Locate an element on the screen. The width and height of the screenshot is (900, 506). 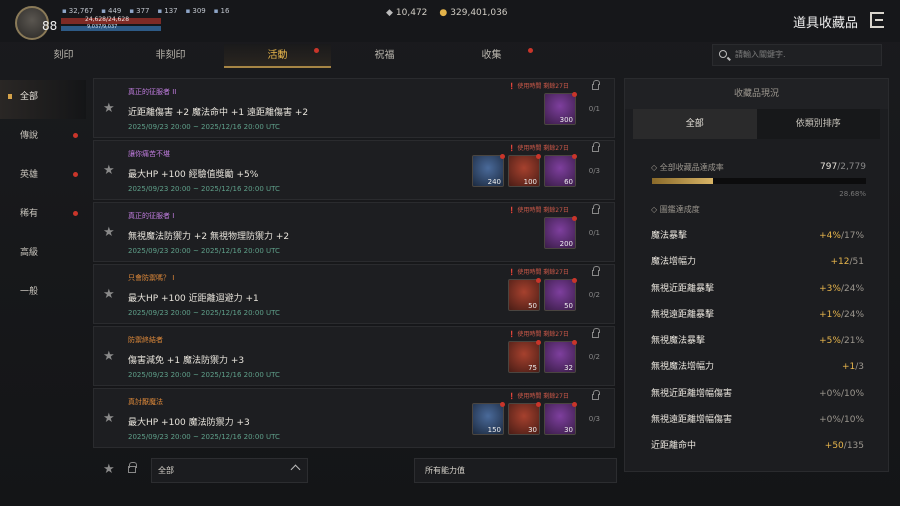
category-item: 英雄 is located at coordinates (43, 177).